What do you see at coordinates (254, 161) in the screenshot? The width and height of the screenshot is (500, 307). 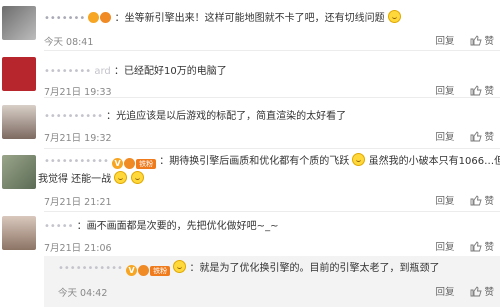 I see `comment-body: ：期待换引擎后画质和优化都有个质的飞跃` at bounding box center [254, 161].